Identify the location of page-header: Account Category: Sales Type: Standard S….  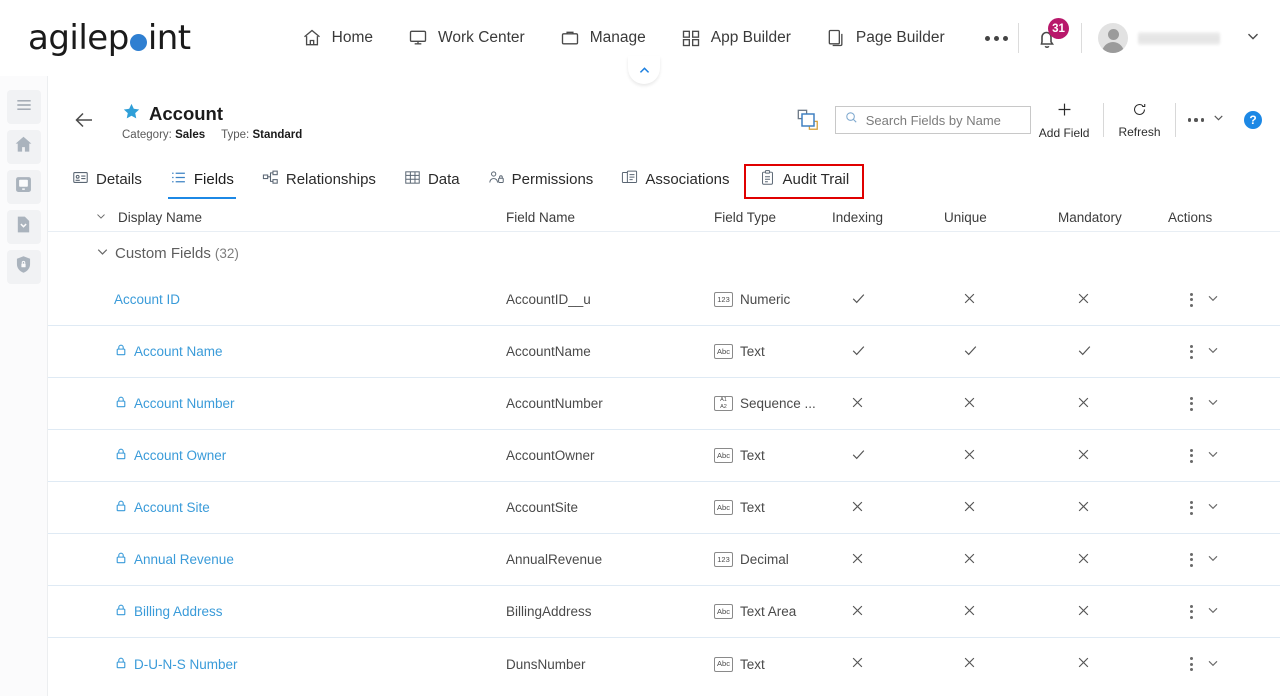
(664, 113).